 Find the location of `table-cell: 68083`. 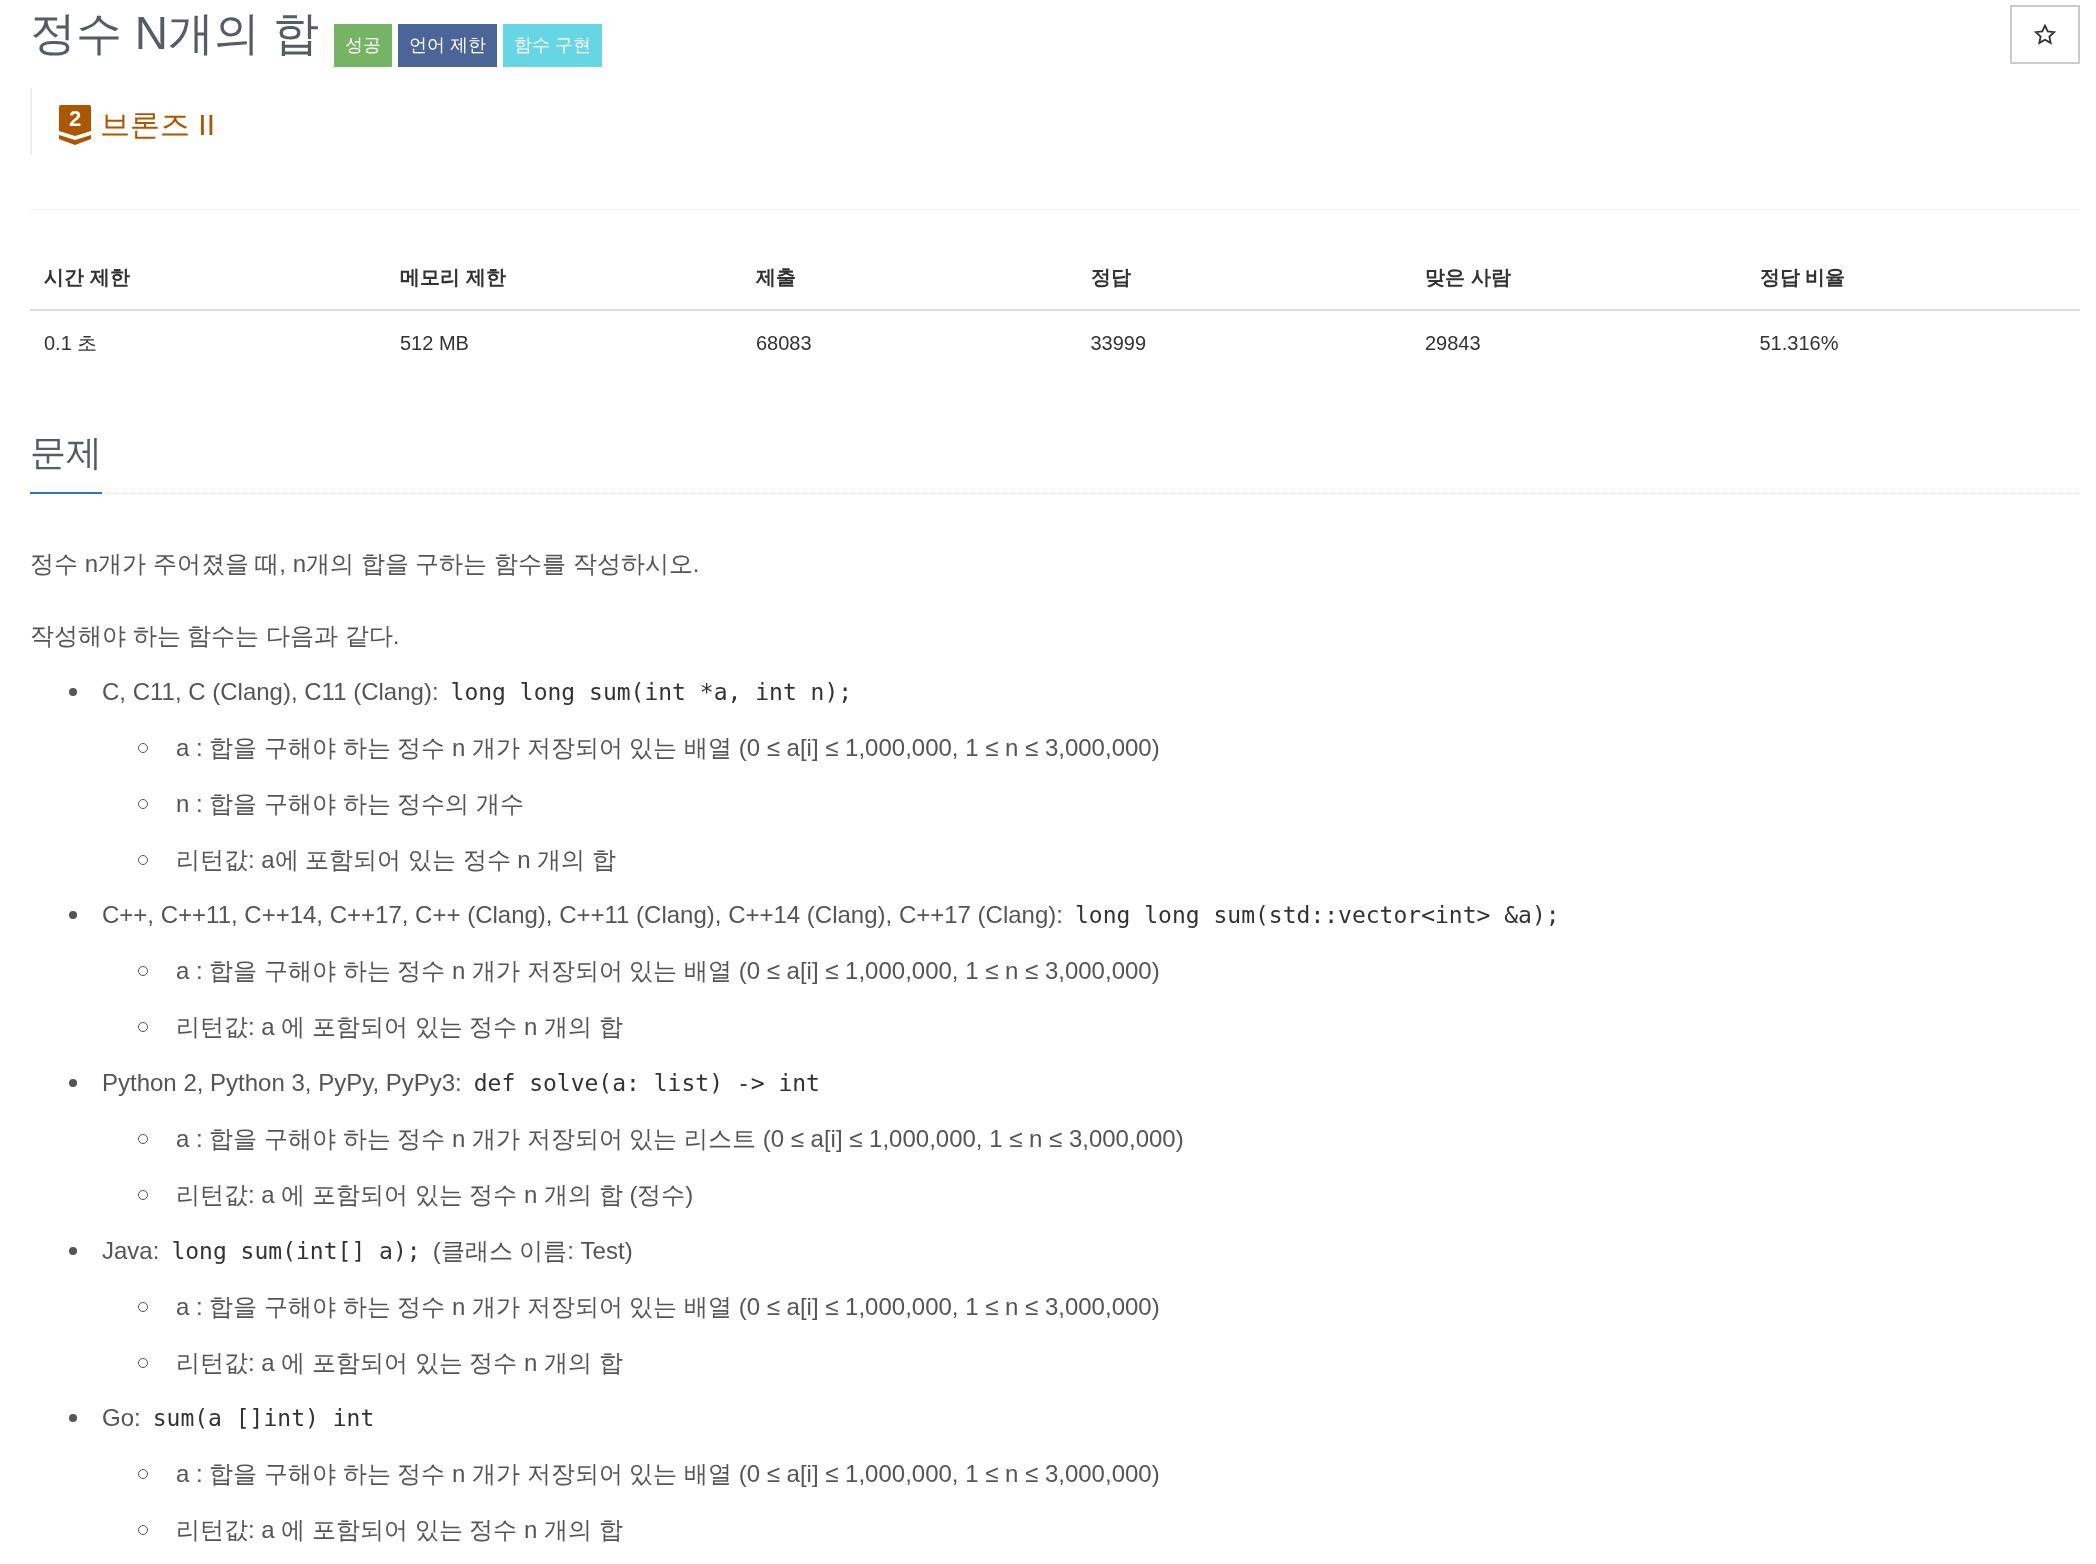

table-cell: 68083 is located at coordinates (909, 342).